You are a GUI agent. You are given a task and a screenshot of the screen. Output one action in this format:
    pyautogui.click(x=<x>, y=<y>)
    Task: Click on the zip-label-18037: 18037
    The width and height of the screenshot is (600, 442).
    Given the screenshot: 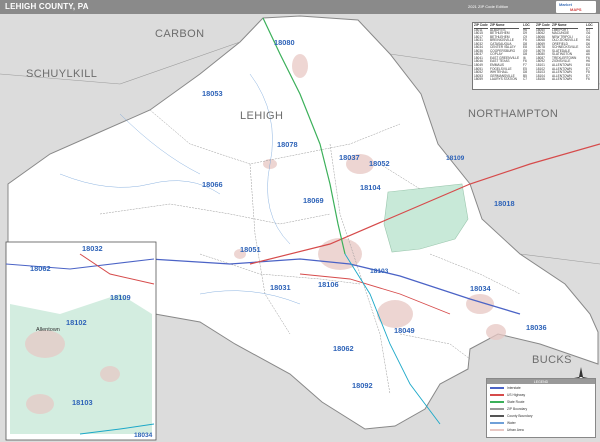 What is the action you would take?
    pyautogui.click(x=349, y=157)
    